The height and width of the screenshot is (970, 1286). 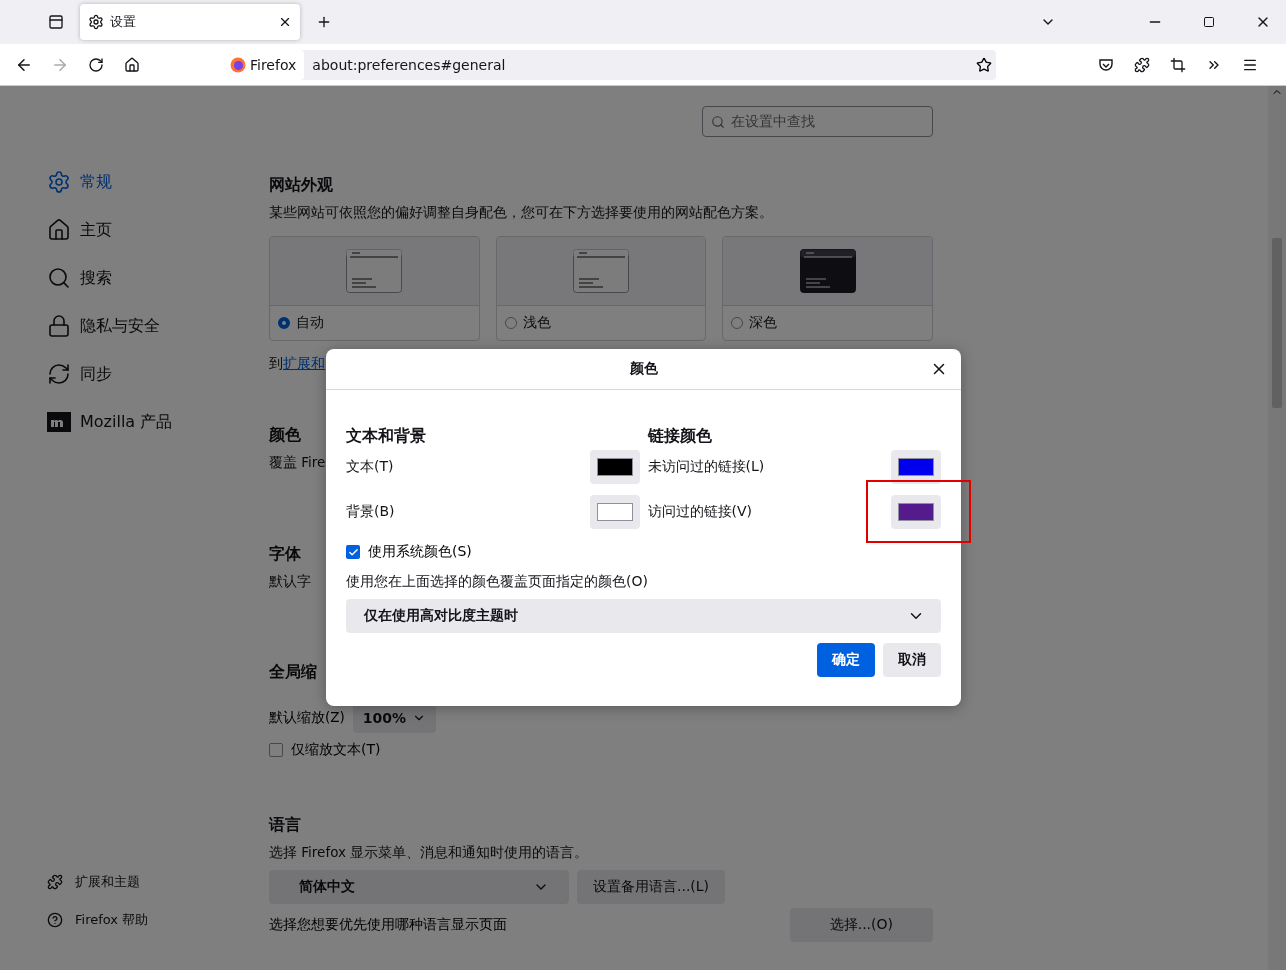 I want to click on section-description: 覆盖 Fire, so click(x=297, y=463).